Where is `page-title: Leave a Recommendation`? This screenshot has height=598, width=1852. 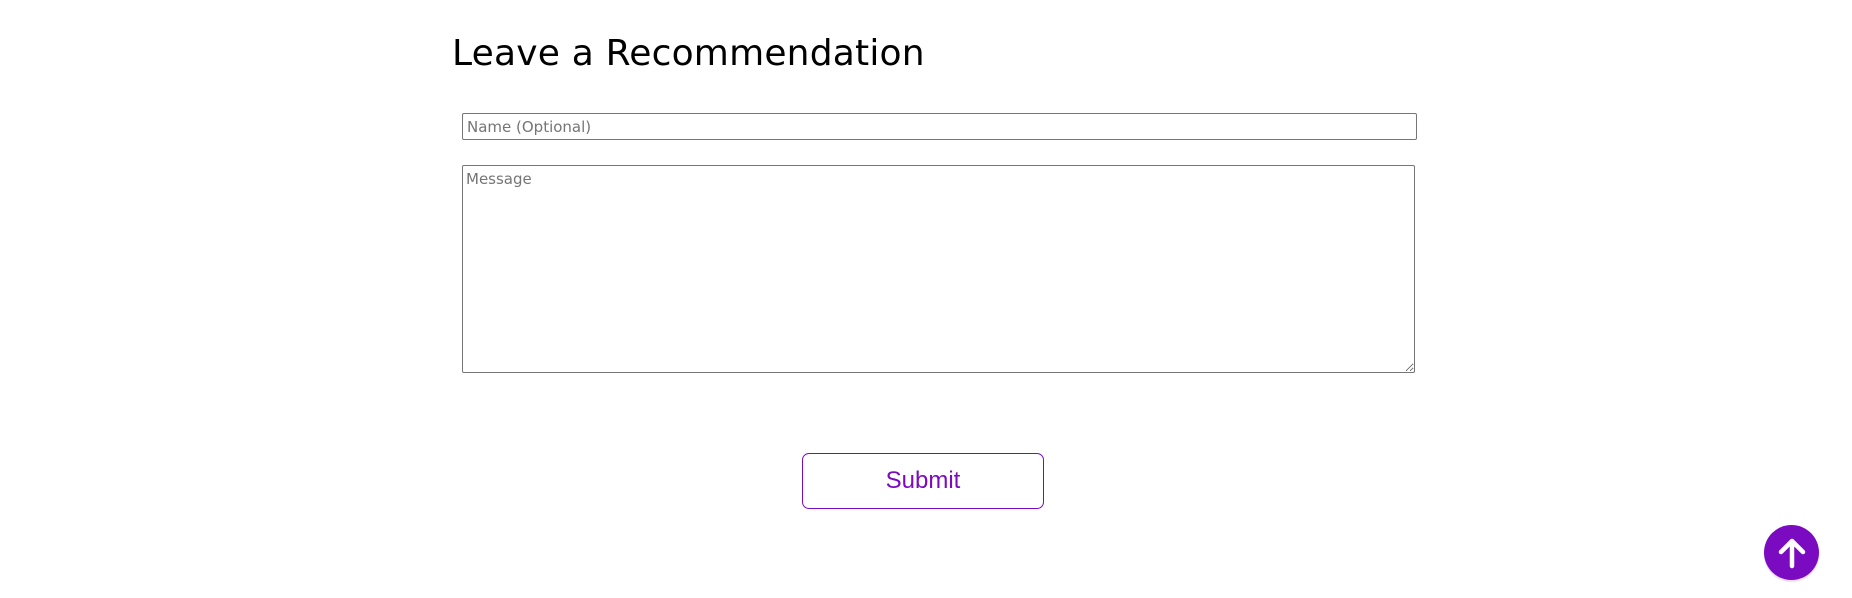
page-title: Leave a Recommendation is located at coordinates (688, 53).